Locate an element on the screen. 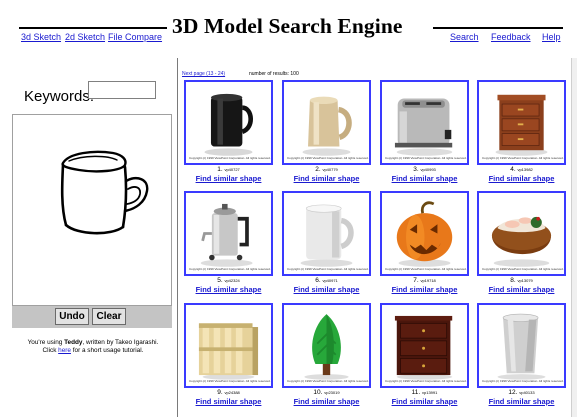  result-model-id: vp40971 is located at coordinates (330, 280).